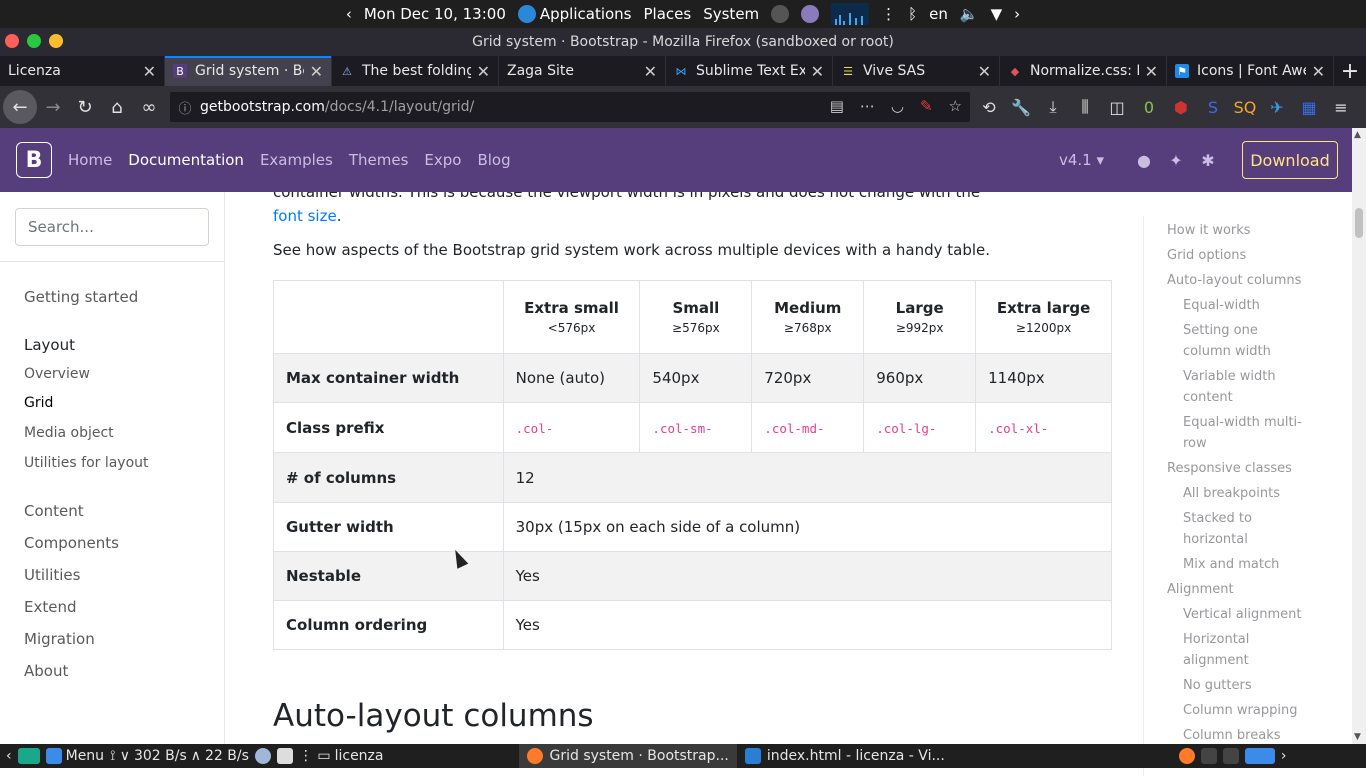 This screenshot has height=776, width=1366. Describe the element at coordinates (1238, 341) in the screenshot. I see `toc-item: Setting one column width` at that location.